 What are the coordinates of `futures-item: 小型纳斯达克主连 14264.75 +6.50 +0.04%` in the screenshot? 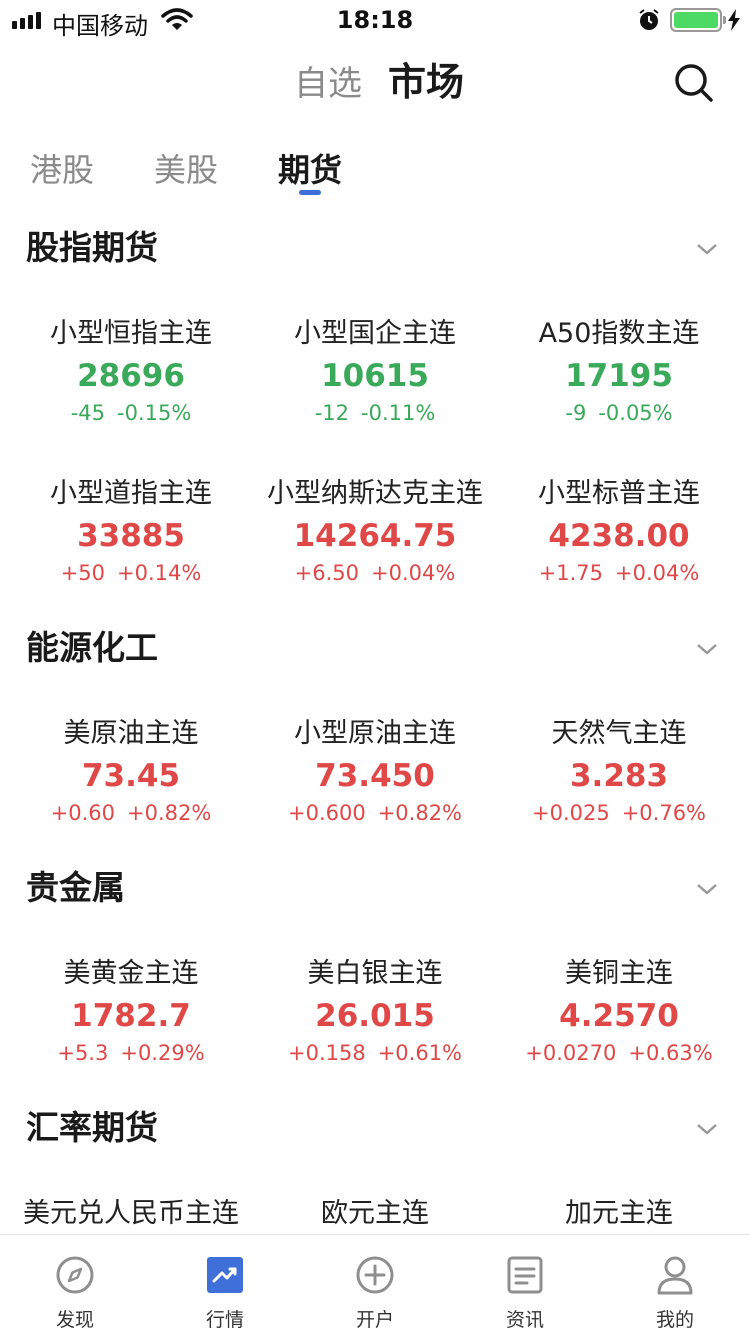 It's located at (375, 532).